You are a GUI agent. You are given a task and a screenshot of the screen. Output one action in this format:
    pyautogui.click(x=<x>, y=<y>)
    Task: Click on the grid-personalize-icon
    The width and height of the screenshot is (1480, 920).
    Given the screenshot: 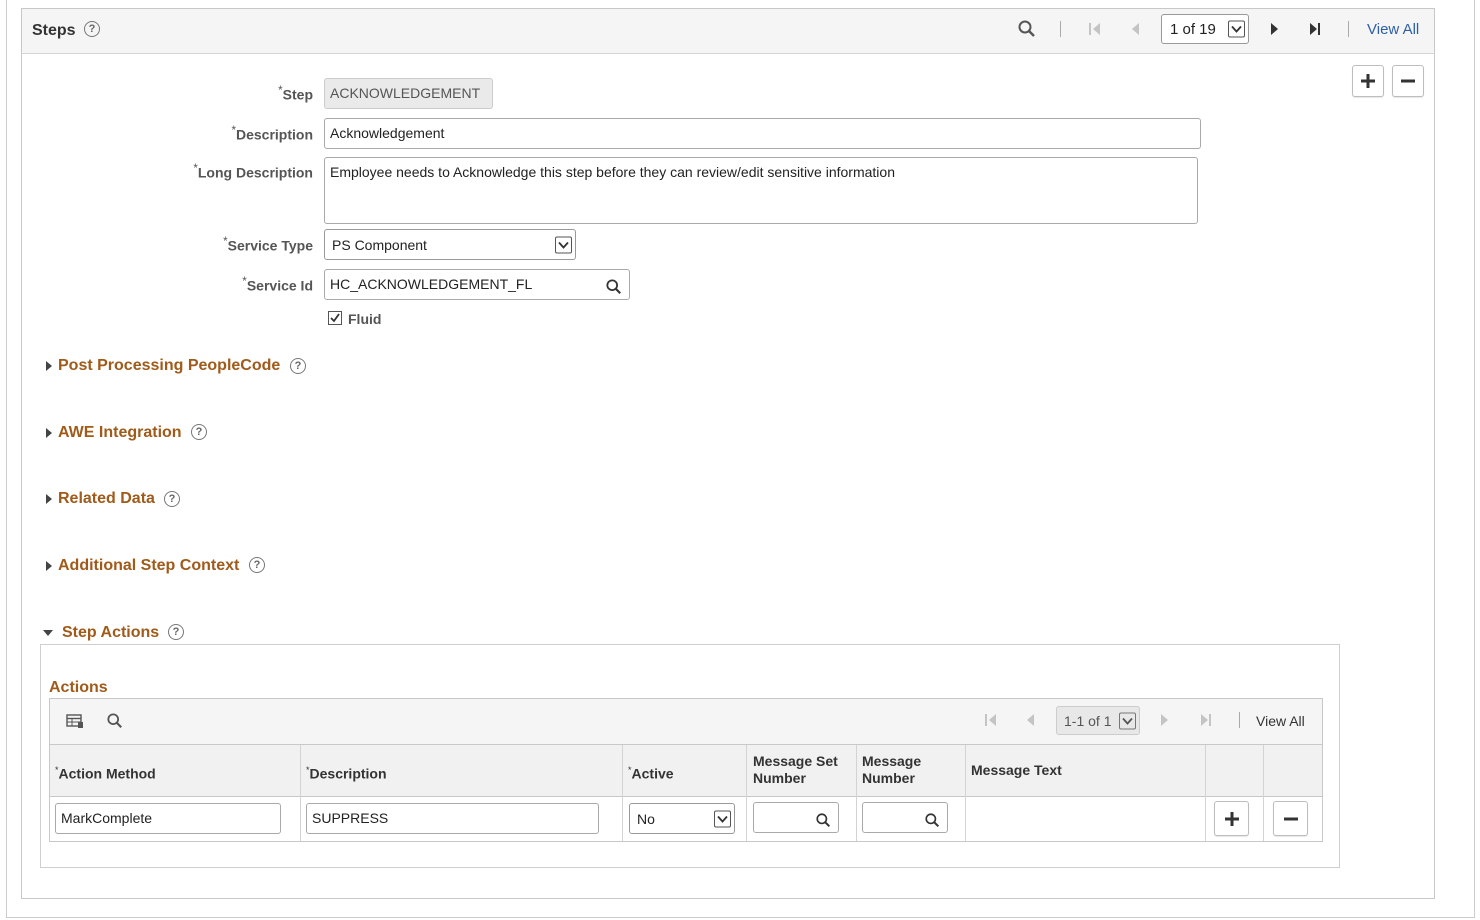 What is the action you would take?
    pyautogui.click(x=75, y=722)
    